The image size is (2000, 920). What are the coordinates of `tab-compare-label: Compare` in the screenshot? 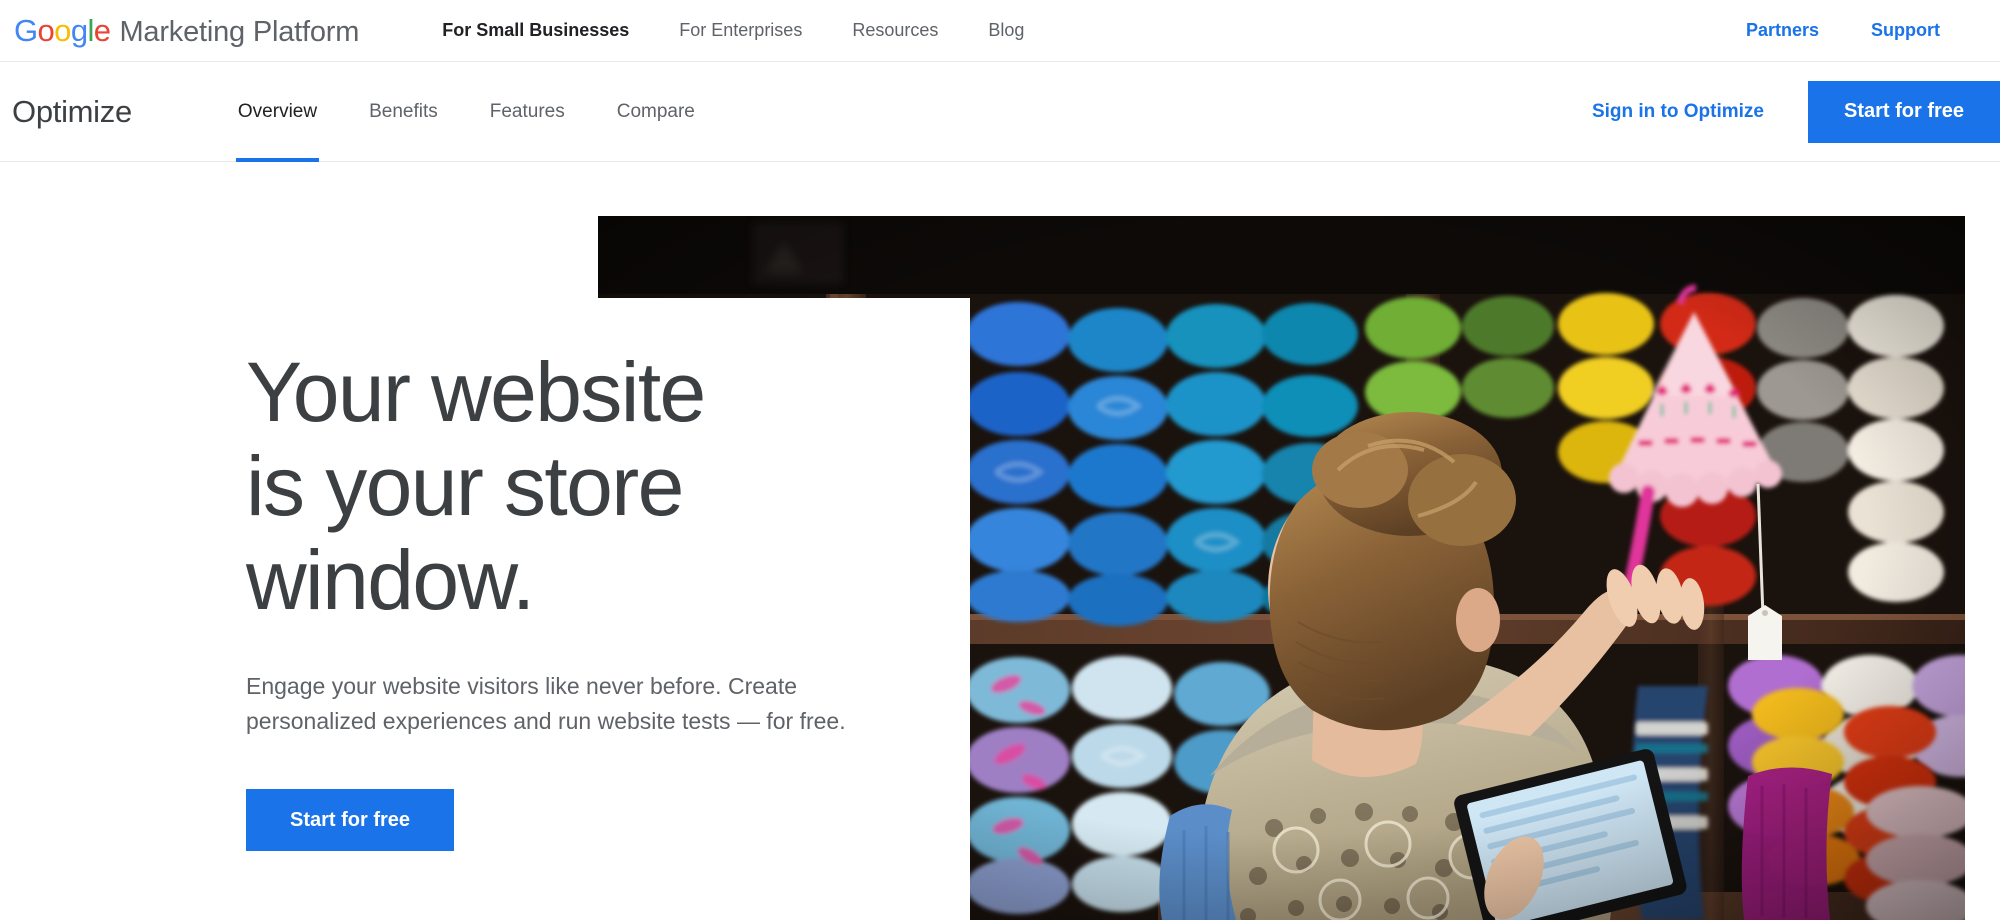 It's located at (655, 111).